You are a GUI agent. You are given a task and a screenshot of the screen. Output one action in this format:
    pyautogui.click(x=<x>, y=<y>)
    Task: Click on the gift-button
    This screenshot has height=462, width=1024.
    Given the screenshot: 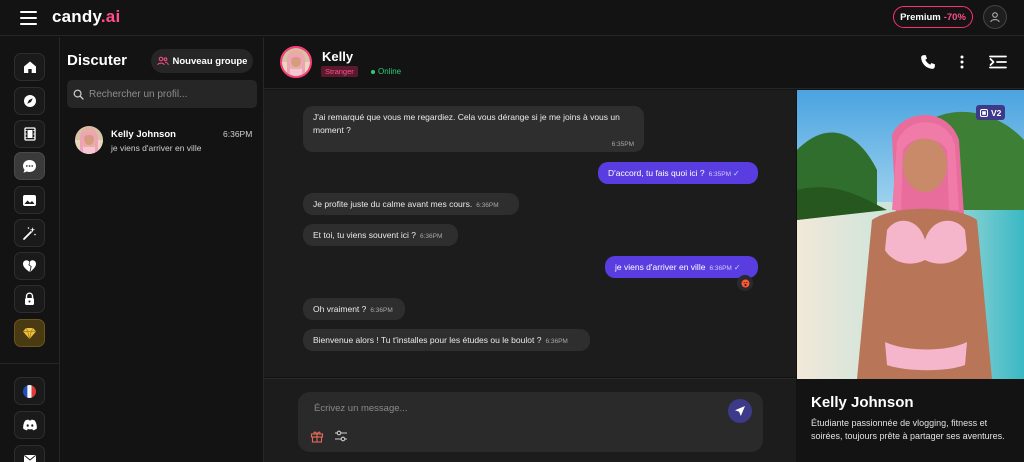 What is the action you would take?
    pyautogui.click(x=317, y=436)
    